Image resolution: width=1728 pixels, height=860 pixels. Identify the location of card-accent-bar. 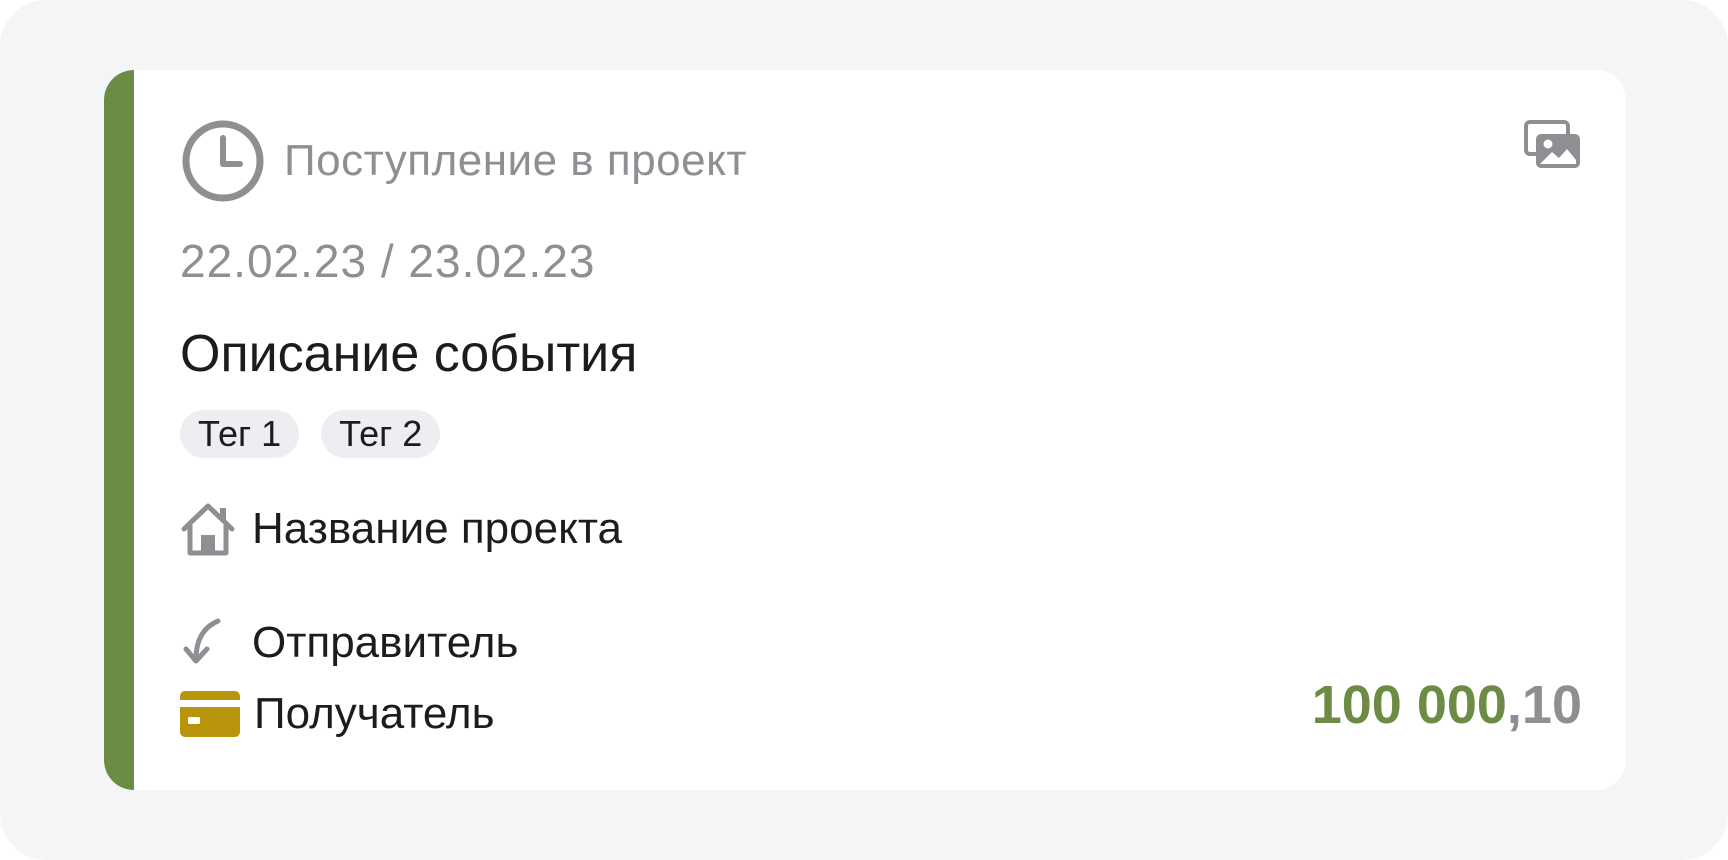
(119, 430).